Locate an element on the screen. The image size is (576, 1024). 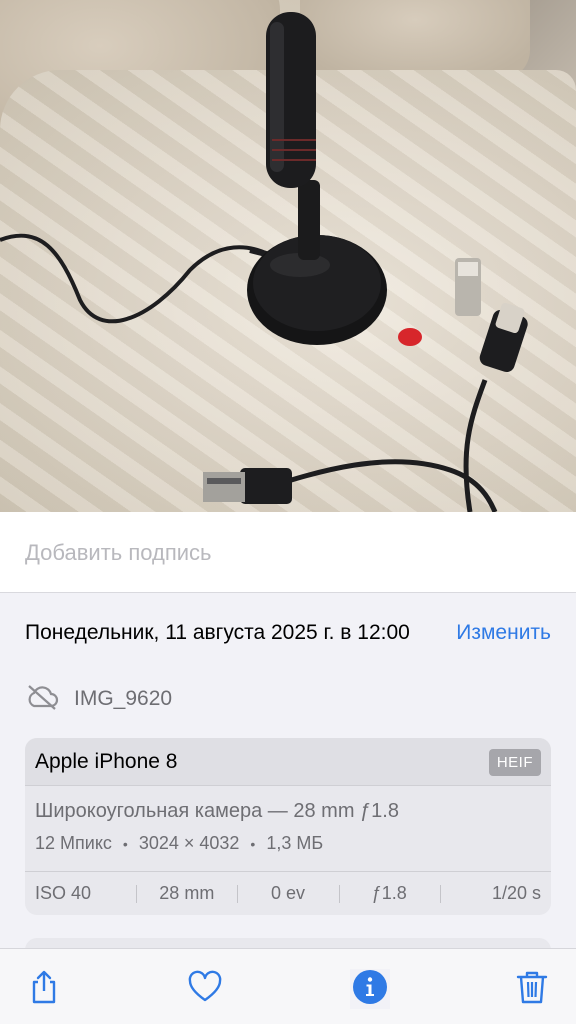
file-size: 1,3 МБ is located at coordinates (295, 843).